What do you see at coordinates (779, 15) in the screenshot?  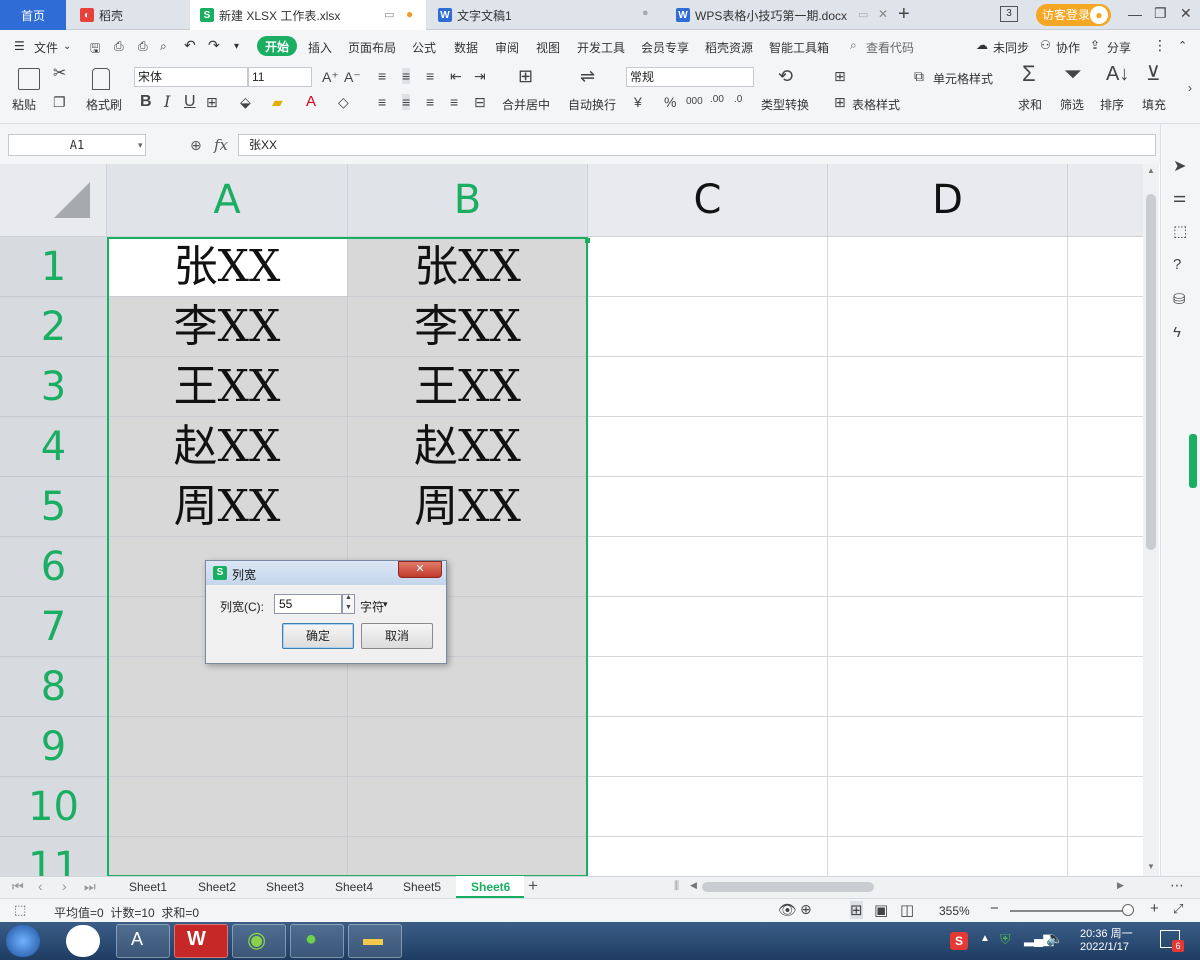 I see `tab-doc2: W WPS表格小技巧第一期.docx ▭ ✕` at bounding box center [779, 15].